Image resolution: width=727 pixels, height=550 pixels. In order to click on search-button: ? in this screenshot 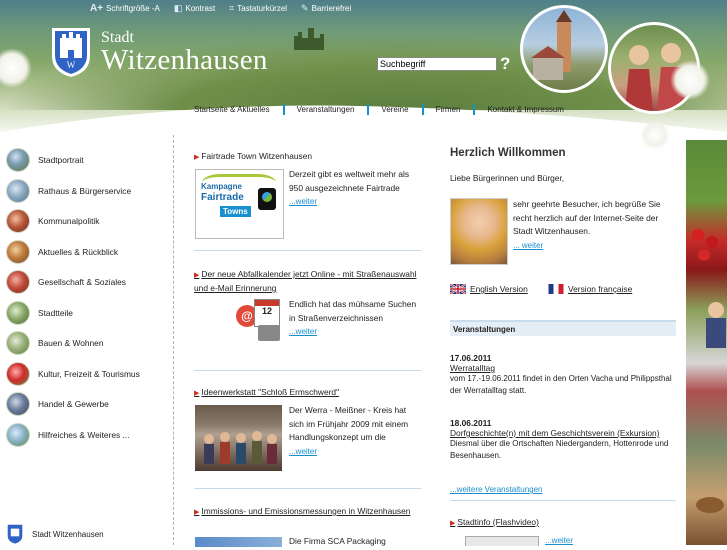, I will do `click(505, 64)`.